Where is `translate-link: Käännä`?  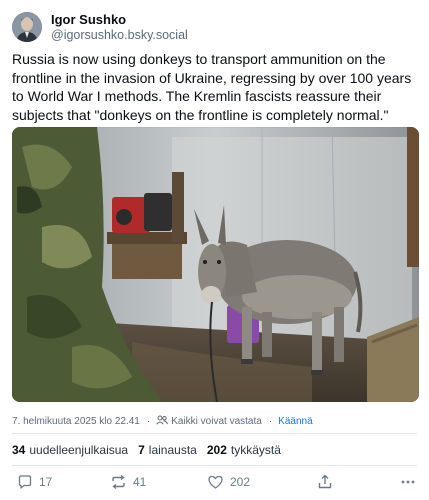 translate-link: Käännä is located at coordinates (295, 422).